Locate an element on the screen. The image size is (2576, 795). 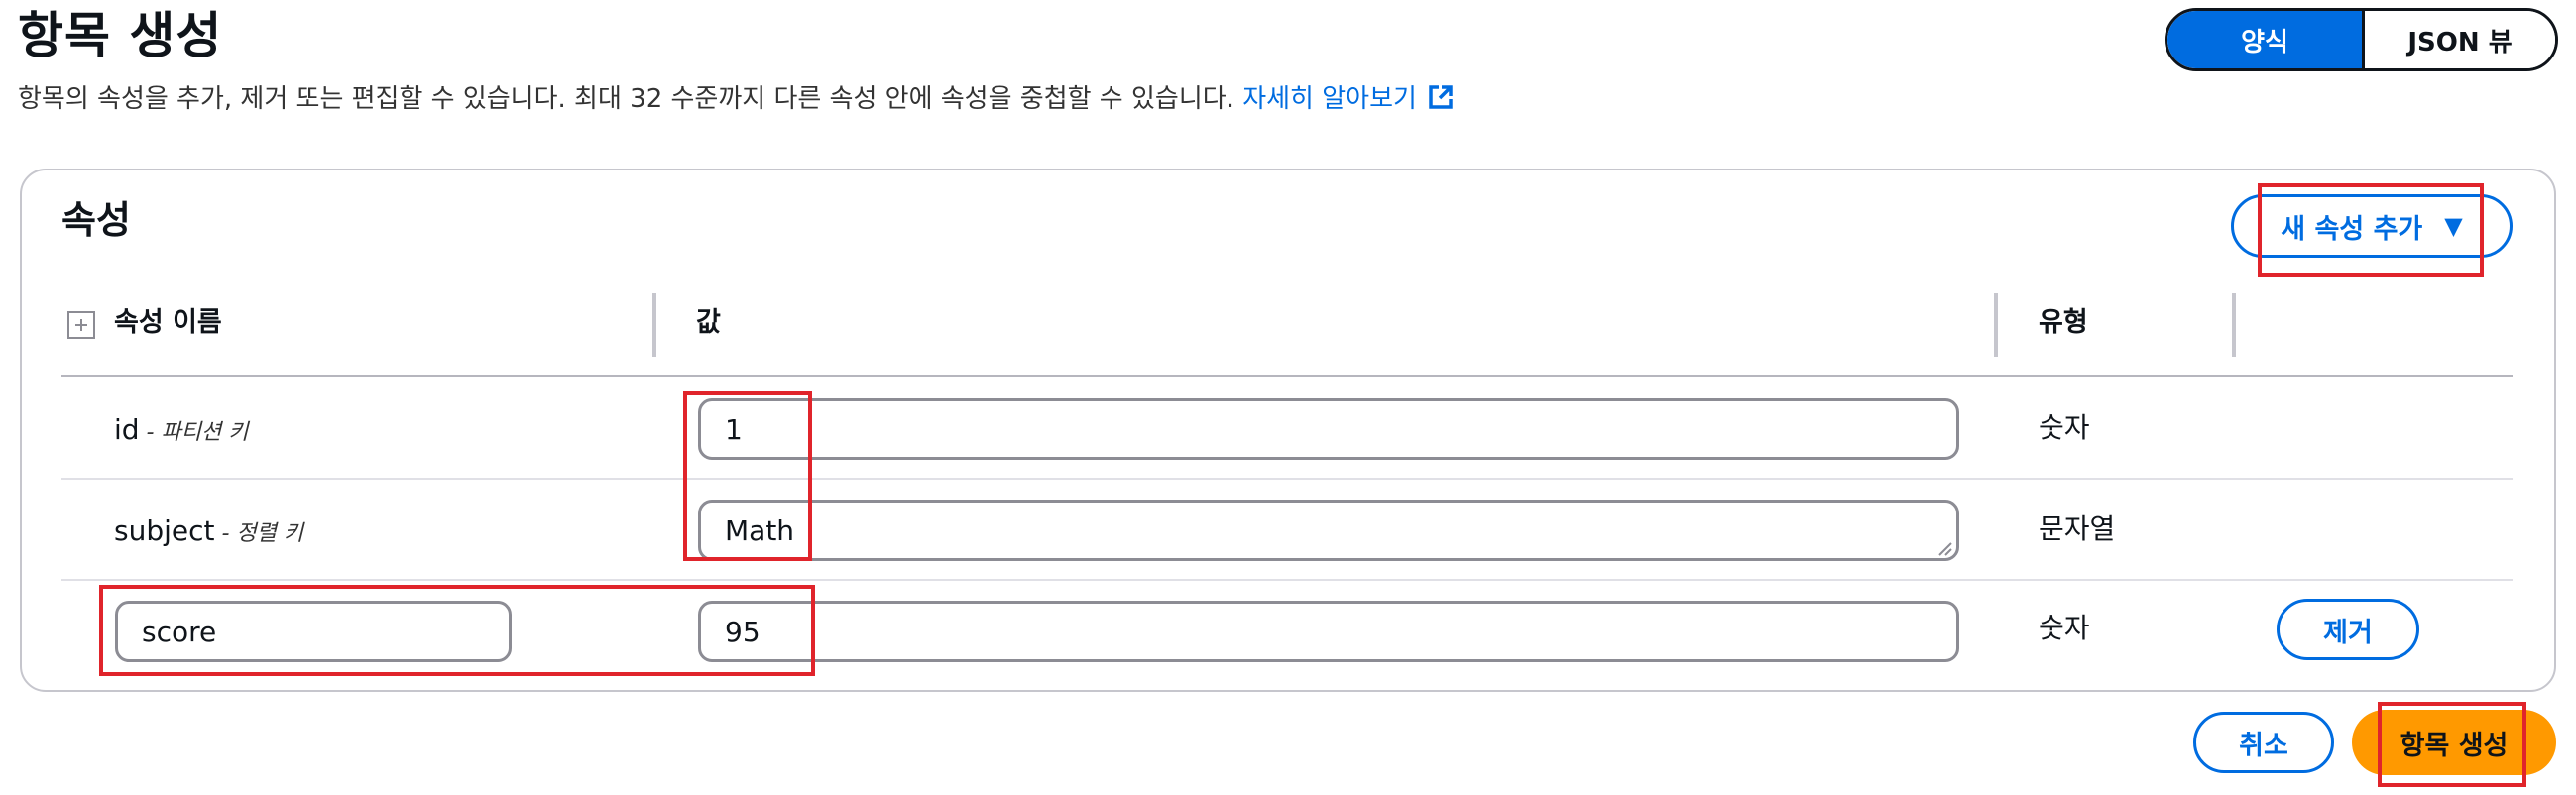
external-link-icon is located at coordinates (1441, 102).